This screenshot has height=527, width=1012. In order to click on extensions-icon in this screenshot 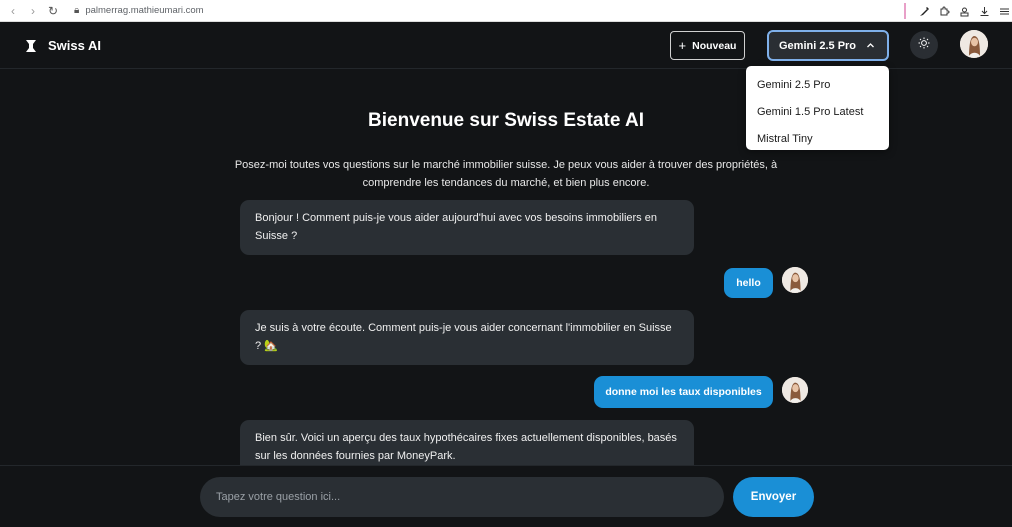, I will do `click(944, 11)`.